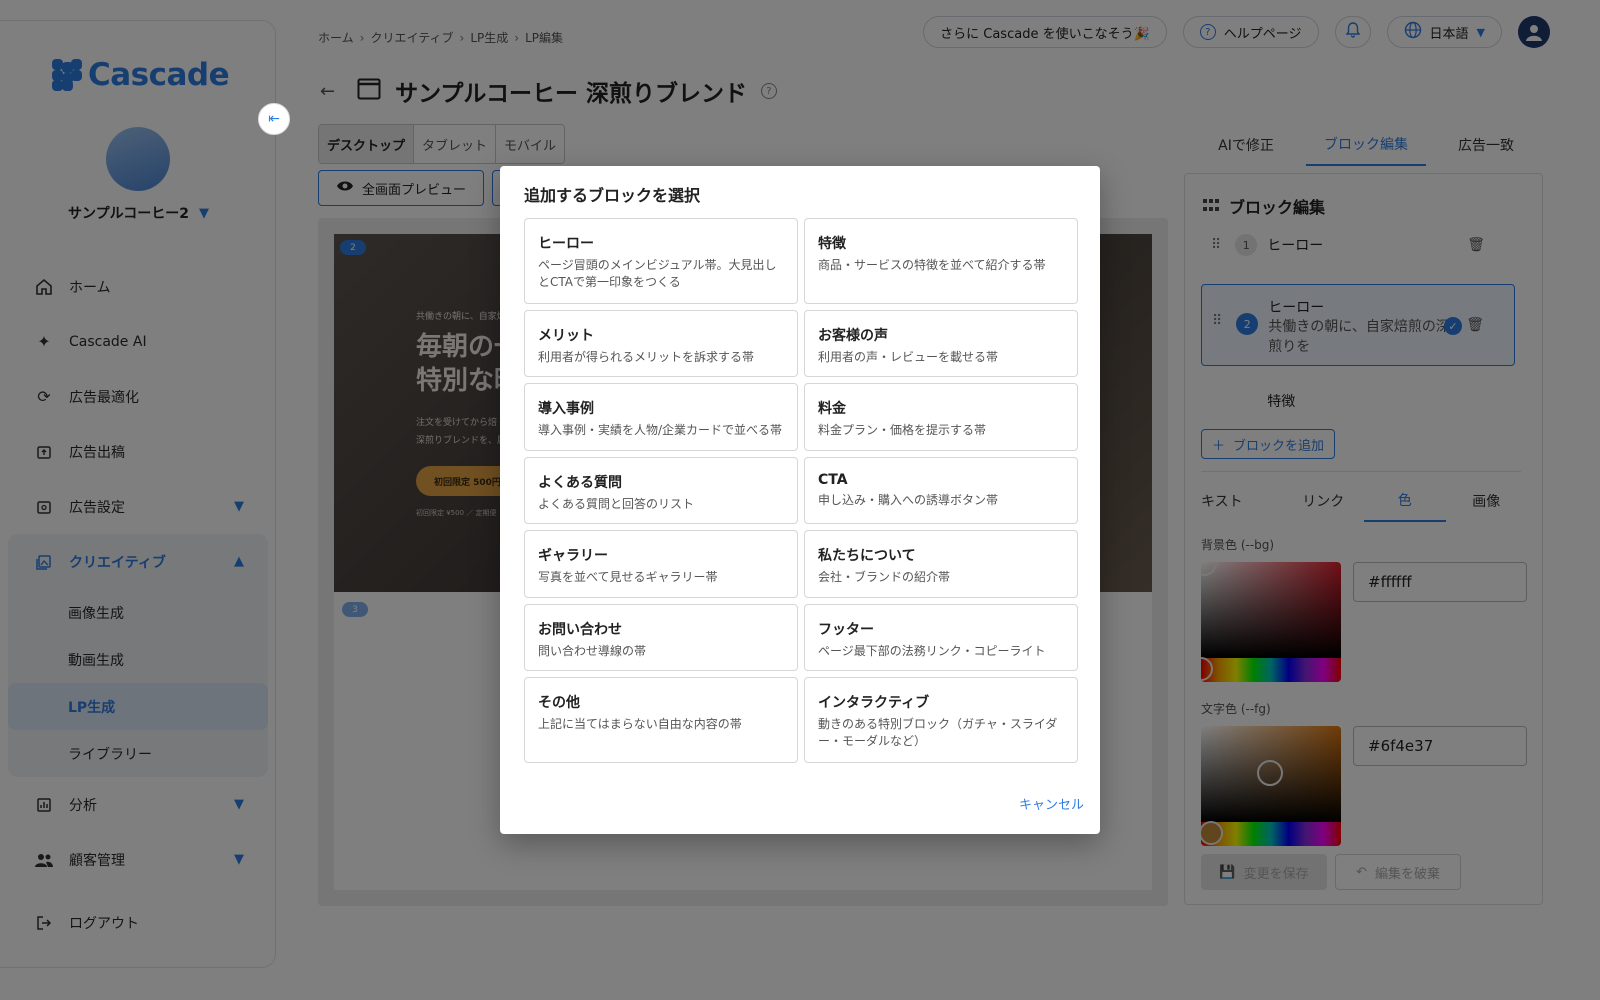  Describe the element at coordinates (938, 732) in the screenshot. I see `option-desc: 動きのある特別ブロック（ガチャ・スライダー・モーダルなど）` at that location.